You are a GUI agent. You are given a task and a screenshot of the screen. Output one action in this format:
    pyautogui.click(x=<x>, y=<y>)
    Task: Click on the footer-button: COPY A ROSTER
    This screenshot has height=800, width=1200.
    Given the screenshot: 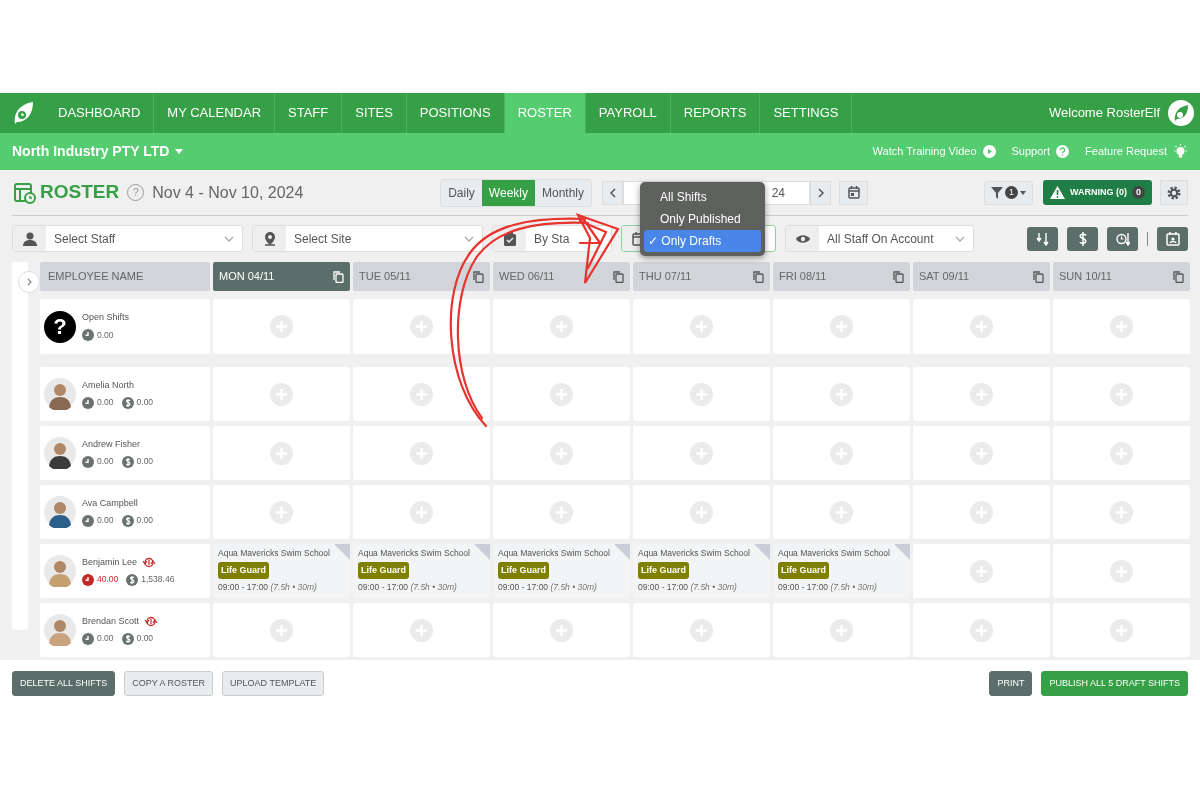 What is the action you would take?
    pyautogui.click(x=169, y=683)
    